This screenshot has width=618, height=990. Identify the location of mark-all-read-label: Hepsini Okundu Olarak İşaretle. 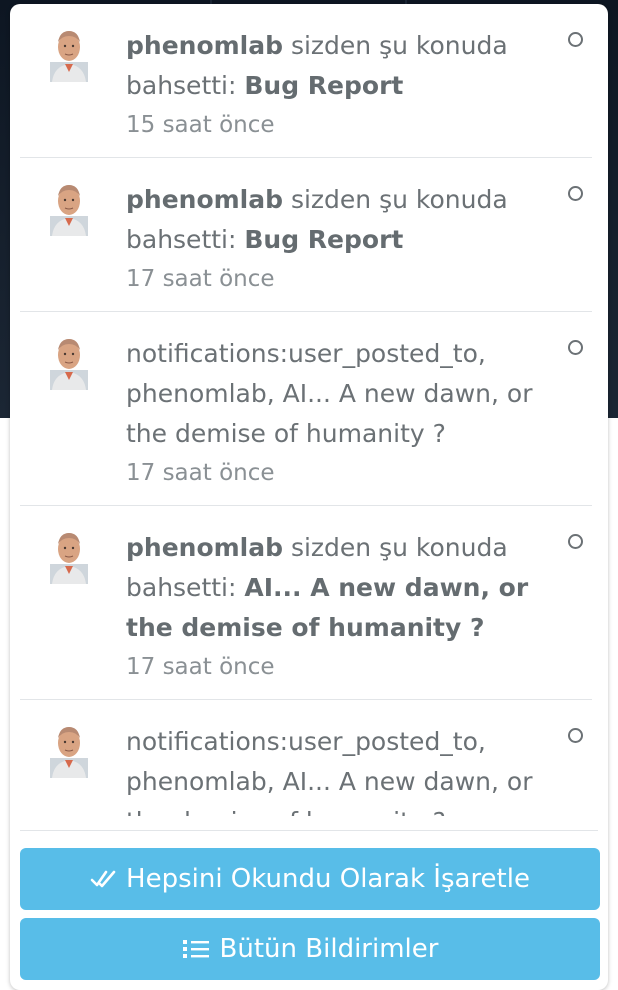
(328, 879).